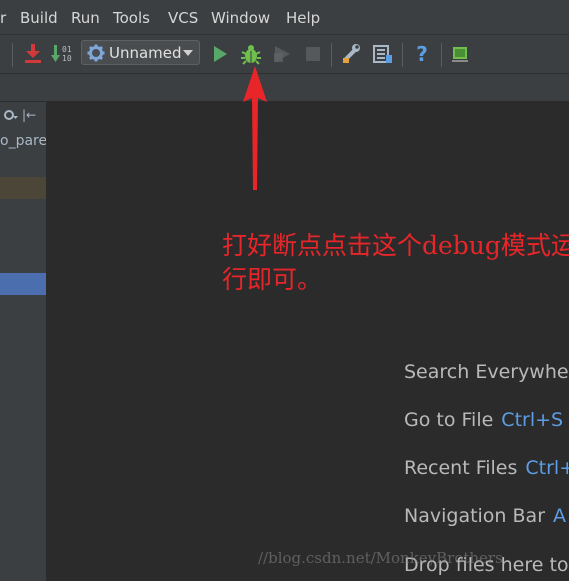  I want to click on svg-text: 10, so click(67, 58).